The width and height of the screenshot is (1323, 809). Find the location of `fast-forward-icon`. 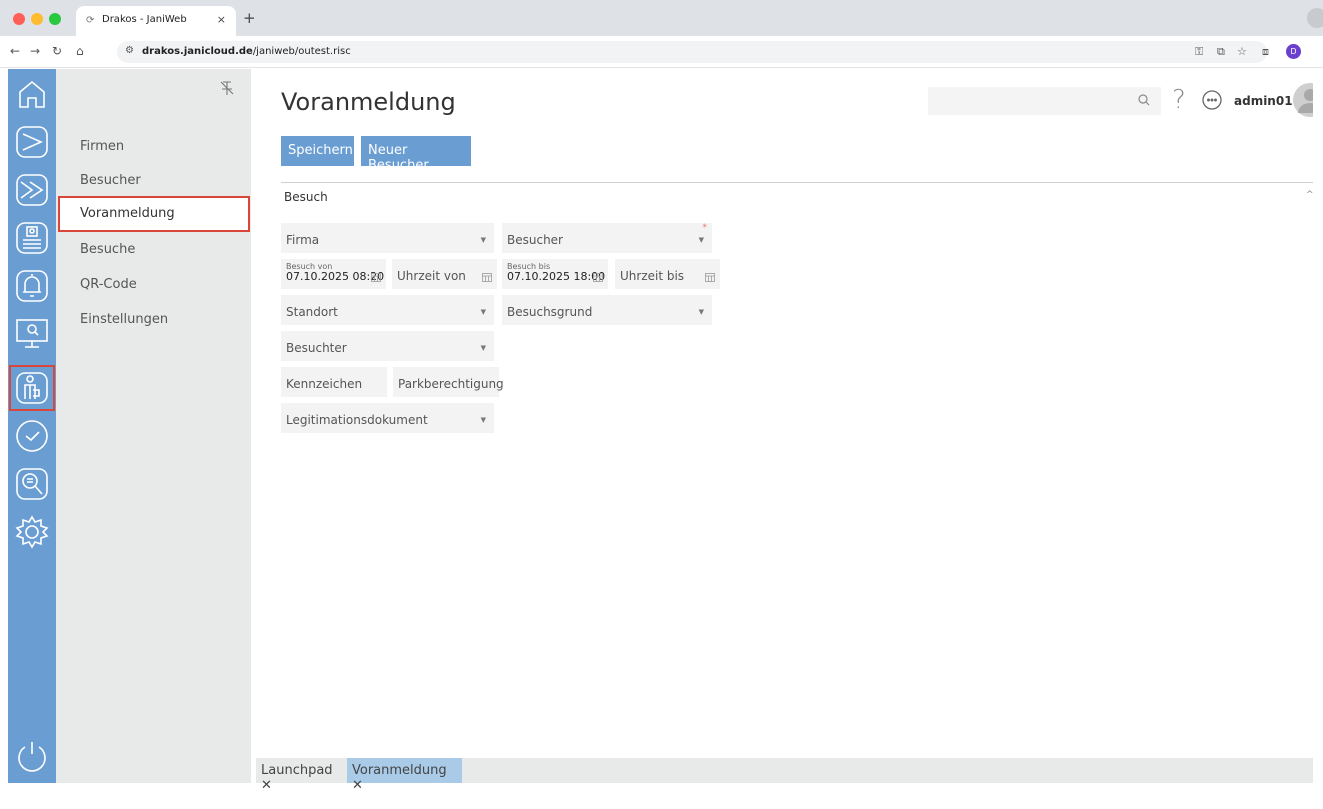

fast-forward-icon is located at coordinates (32, 190).